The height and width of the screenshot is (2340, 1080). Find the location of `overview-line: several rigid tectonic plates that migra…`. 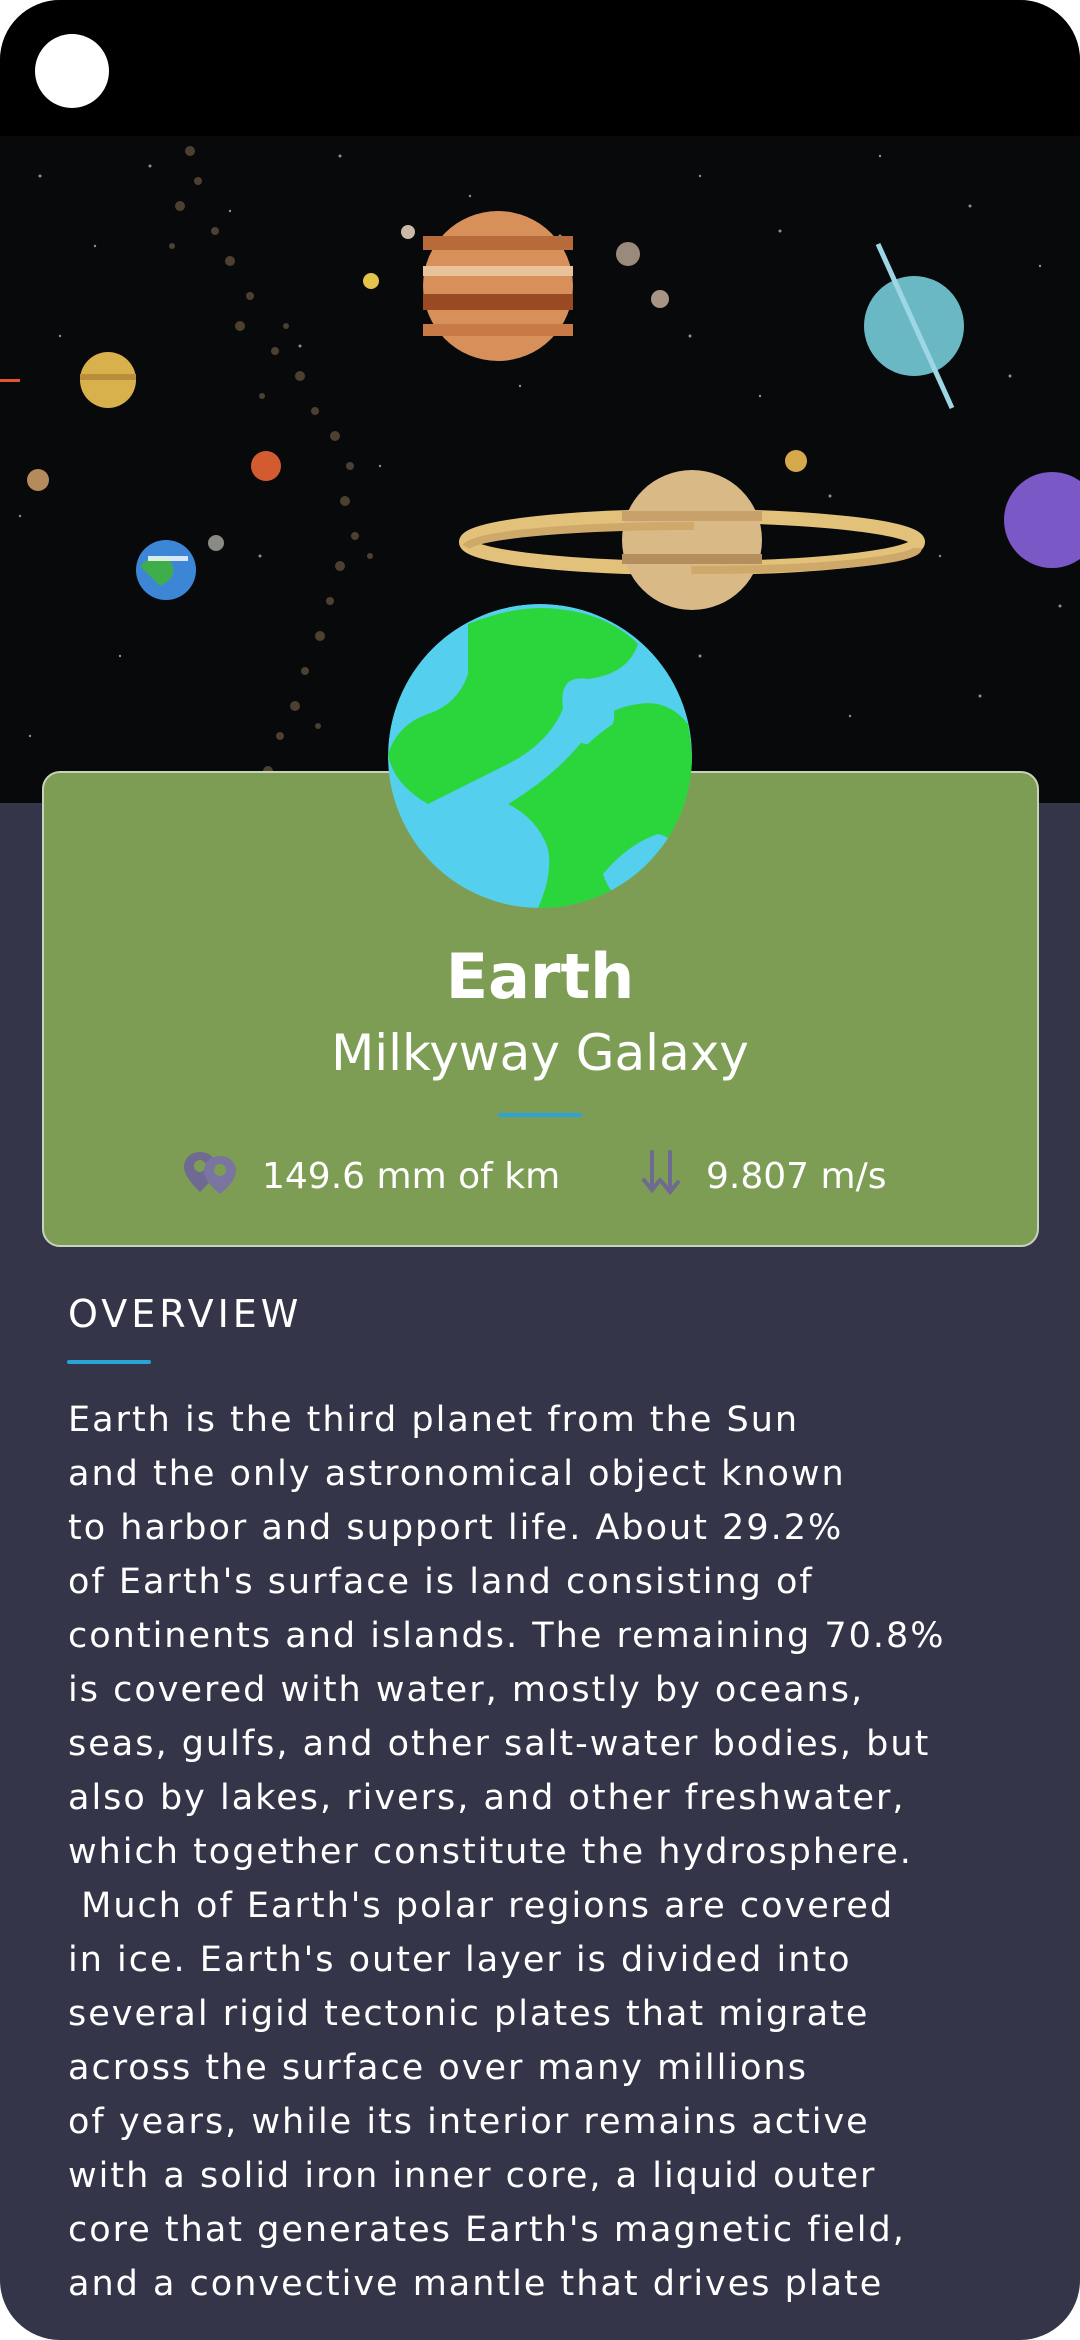

overview-line: several rigid tectonic plates that migra… is located at coordinates (469, 2014).